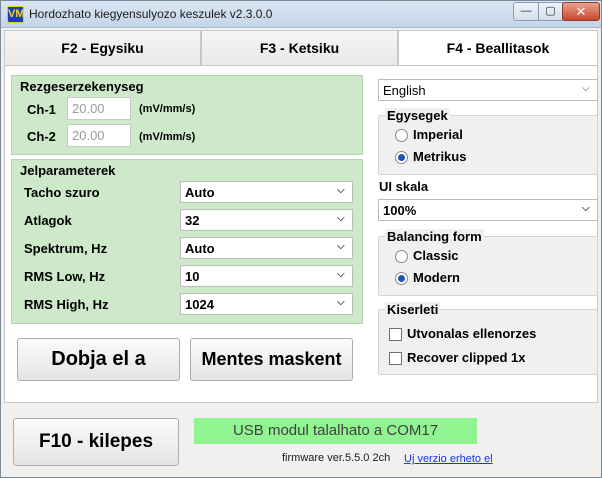 This screenshot has height=478, width=602. I want to click on units-title: Egysegek, so click(417, 115).